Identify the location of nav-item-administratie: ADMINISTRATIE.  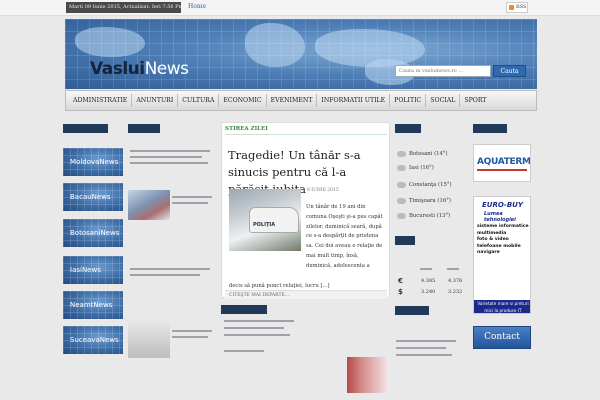
(101, 100).